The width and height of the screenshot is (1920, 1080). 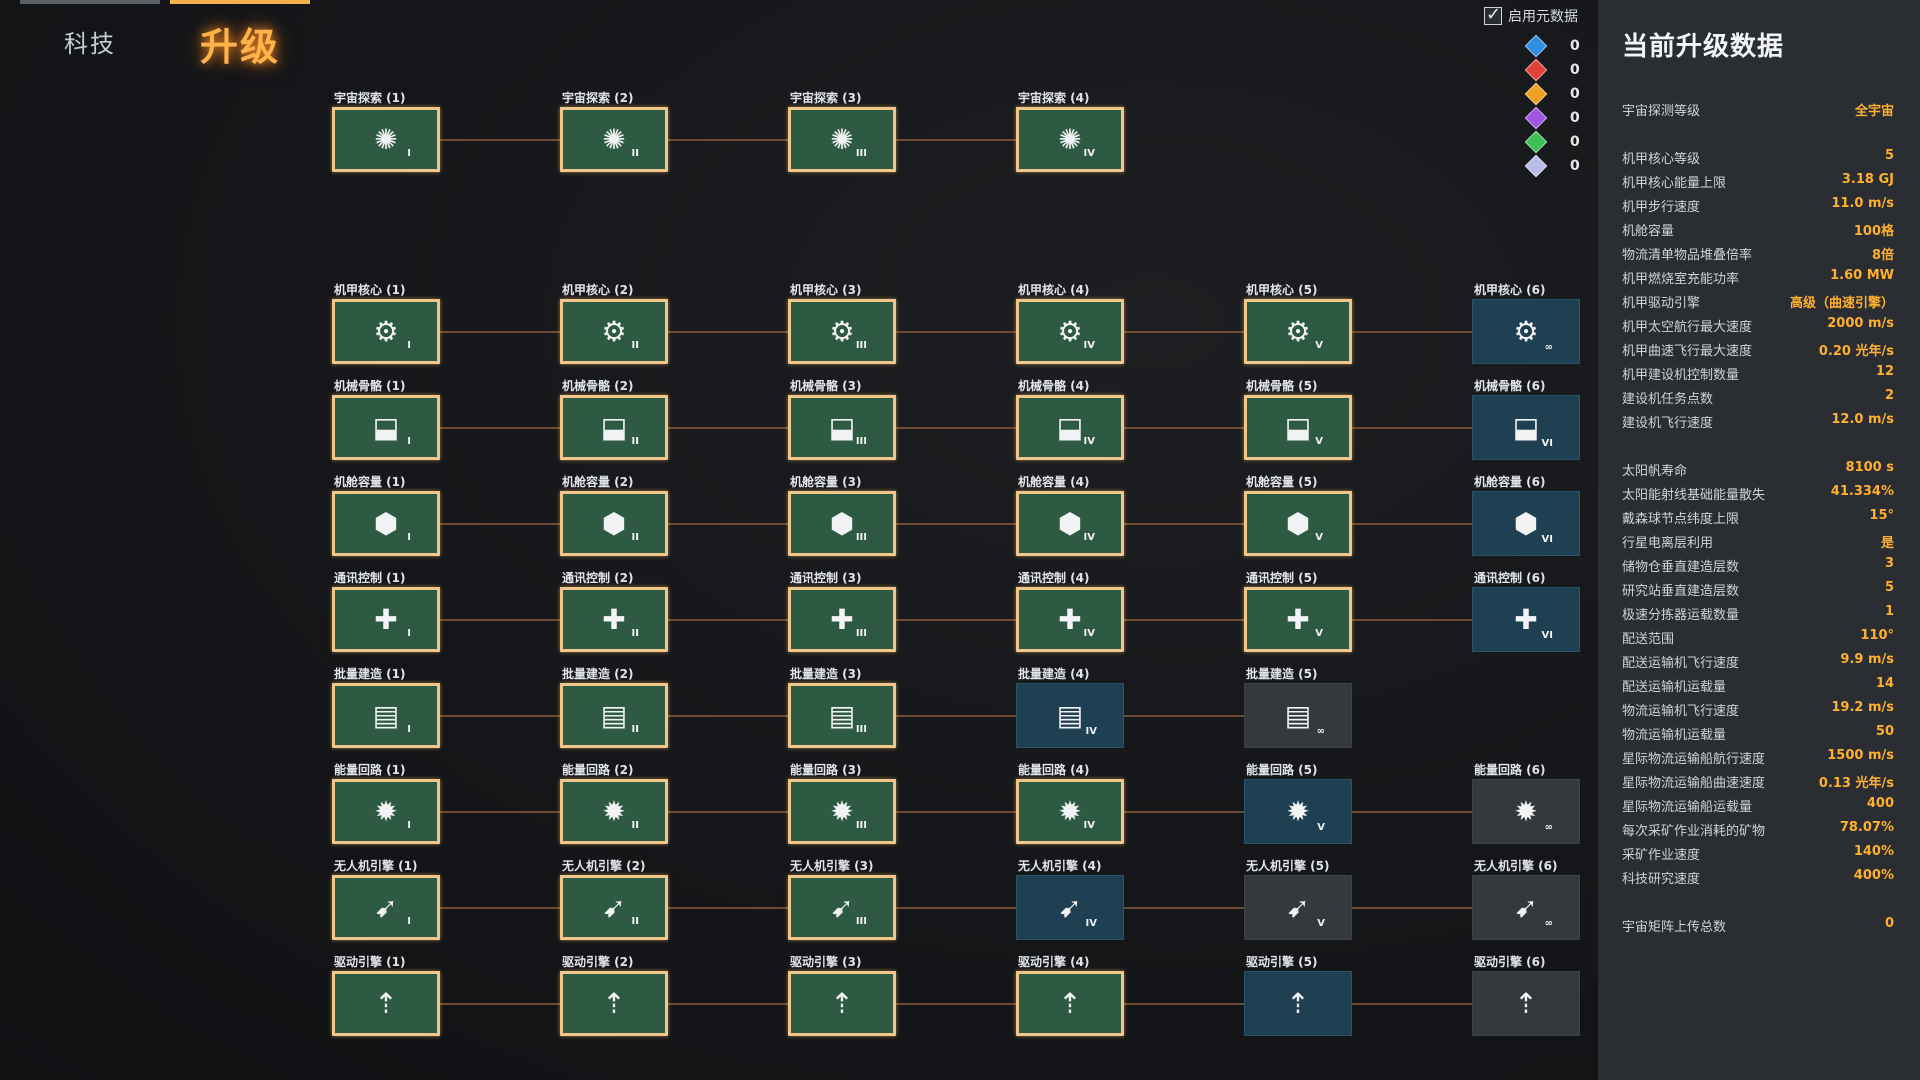 What do you see at coordinates (1298, 331) in the screenshot?
I see `upgrade-node-box: ⚙ V` at bounding box center [1298, 331].